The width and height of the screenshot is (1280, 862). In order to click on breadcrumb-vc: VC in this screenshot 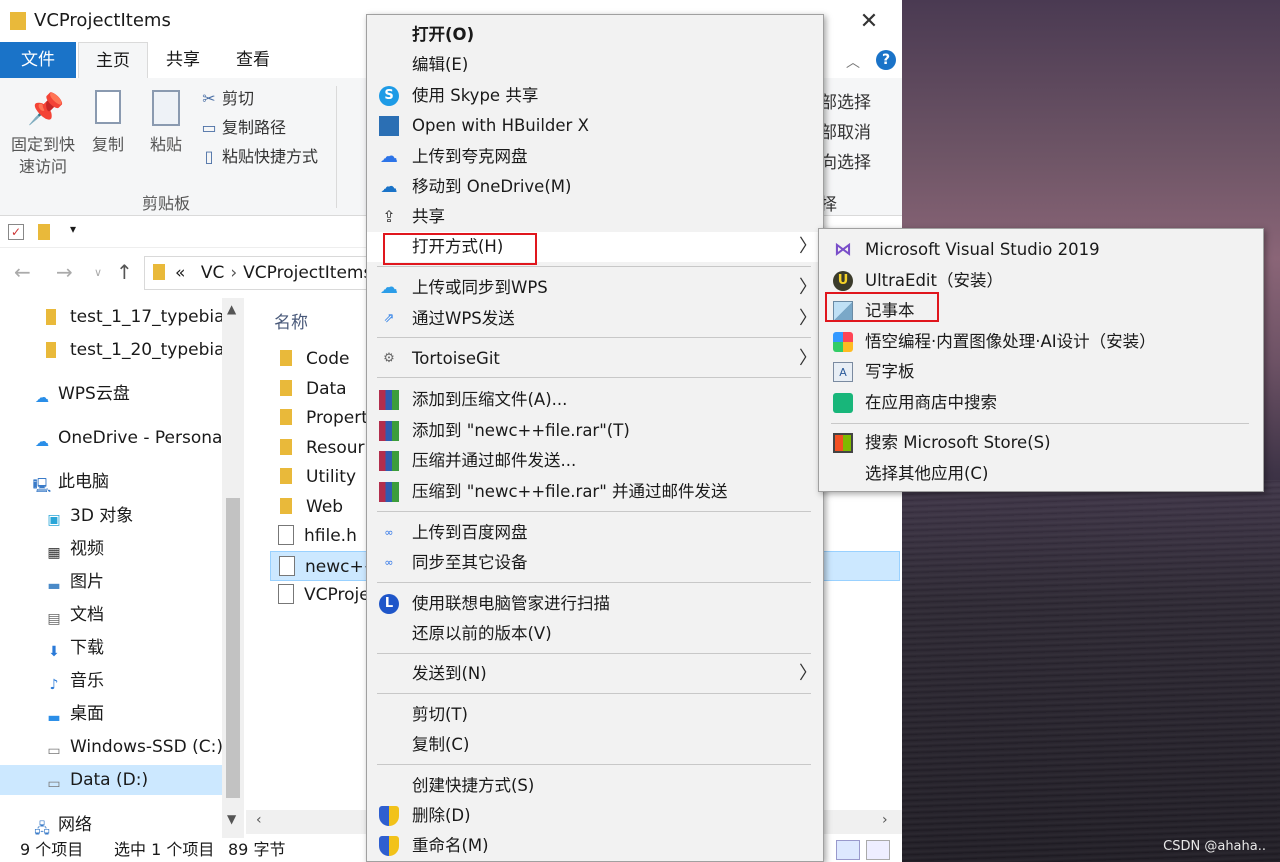, I will do `click(213, 273)`.